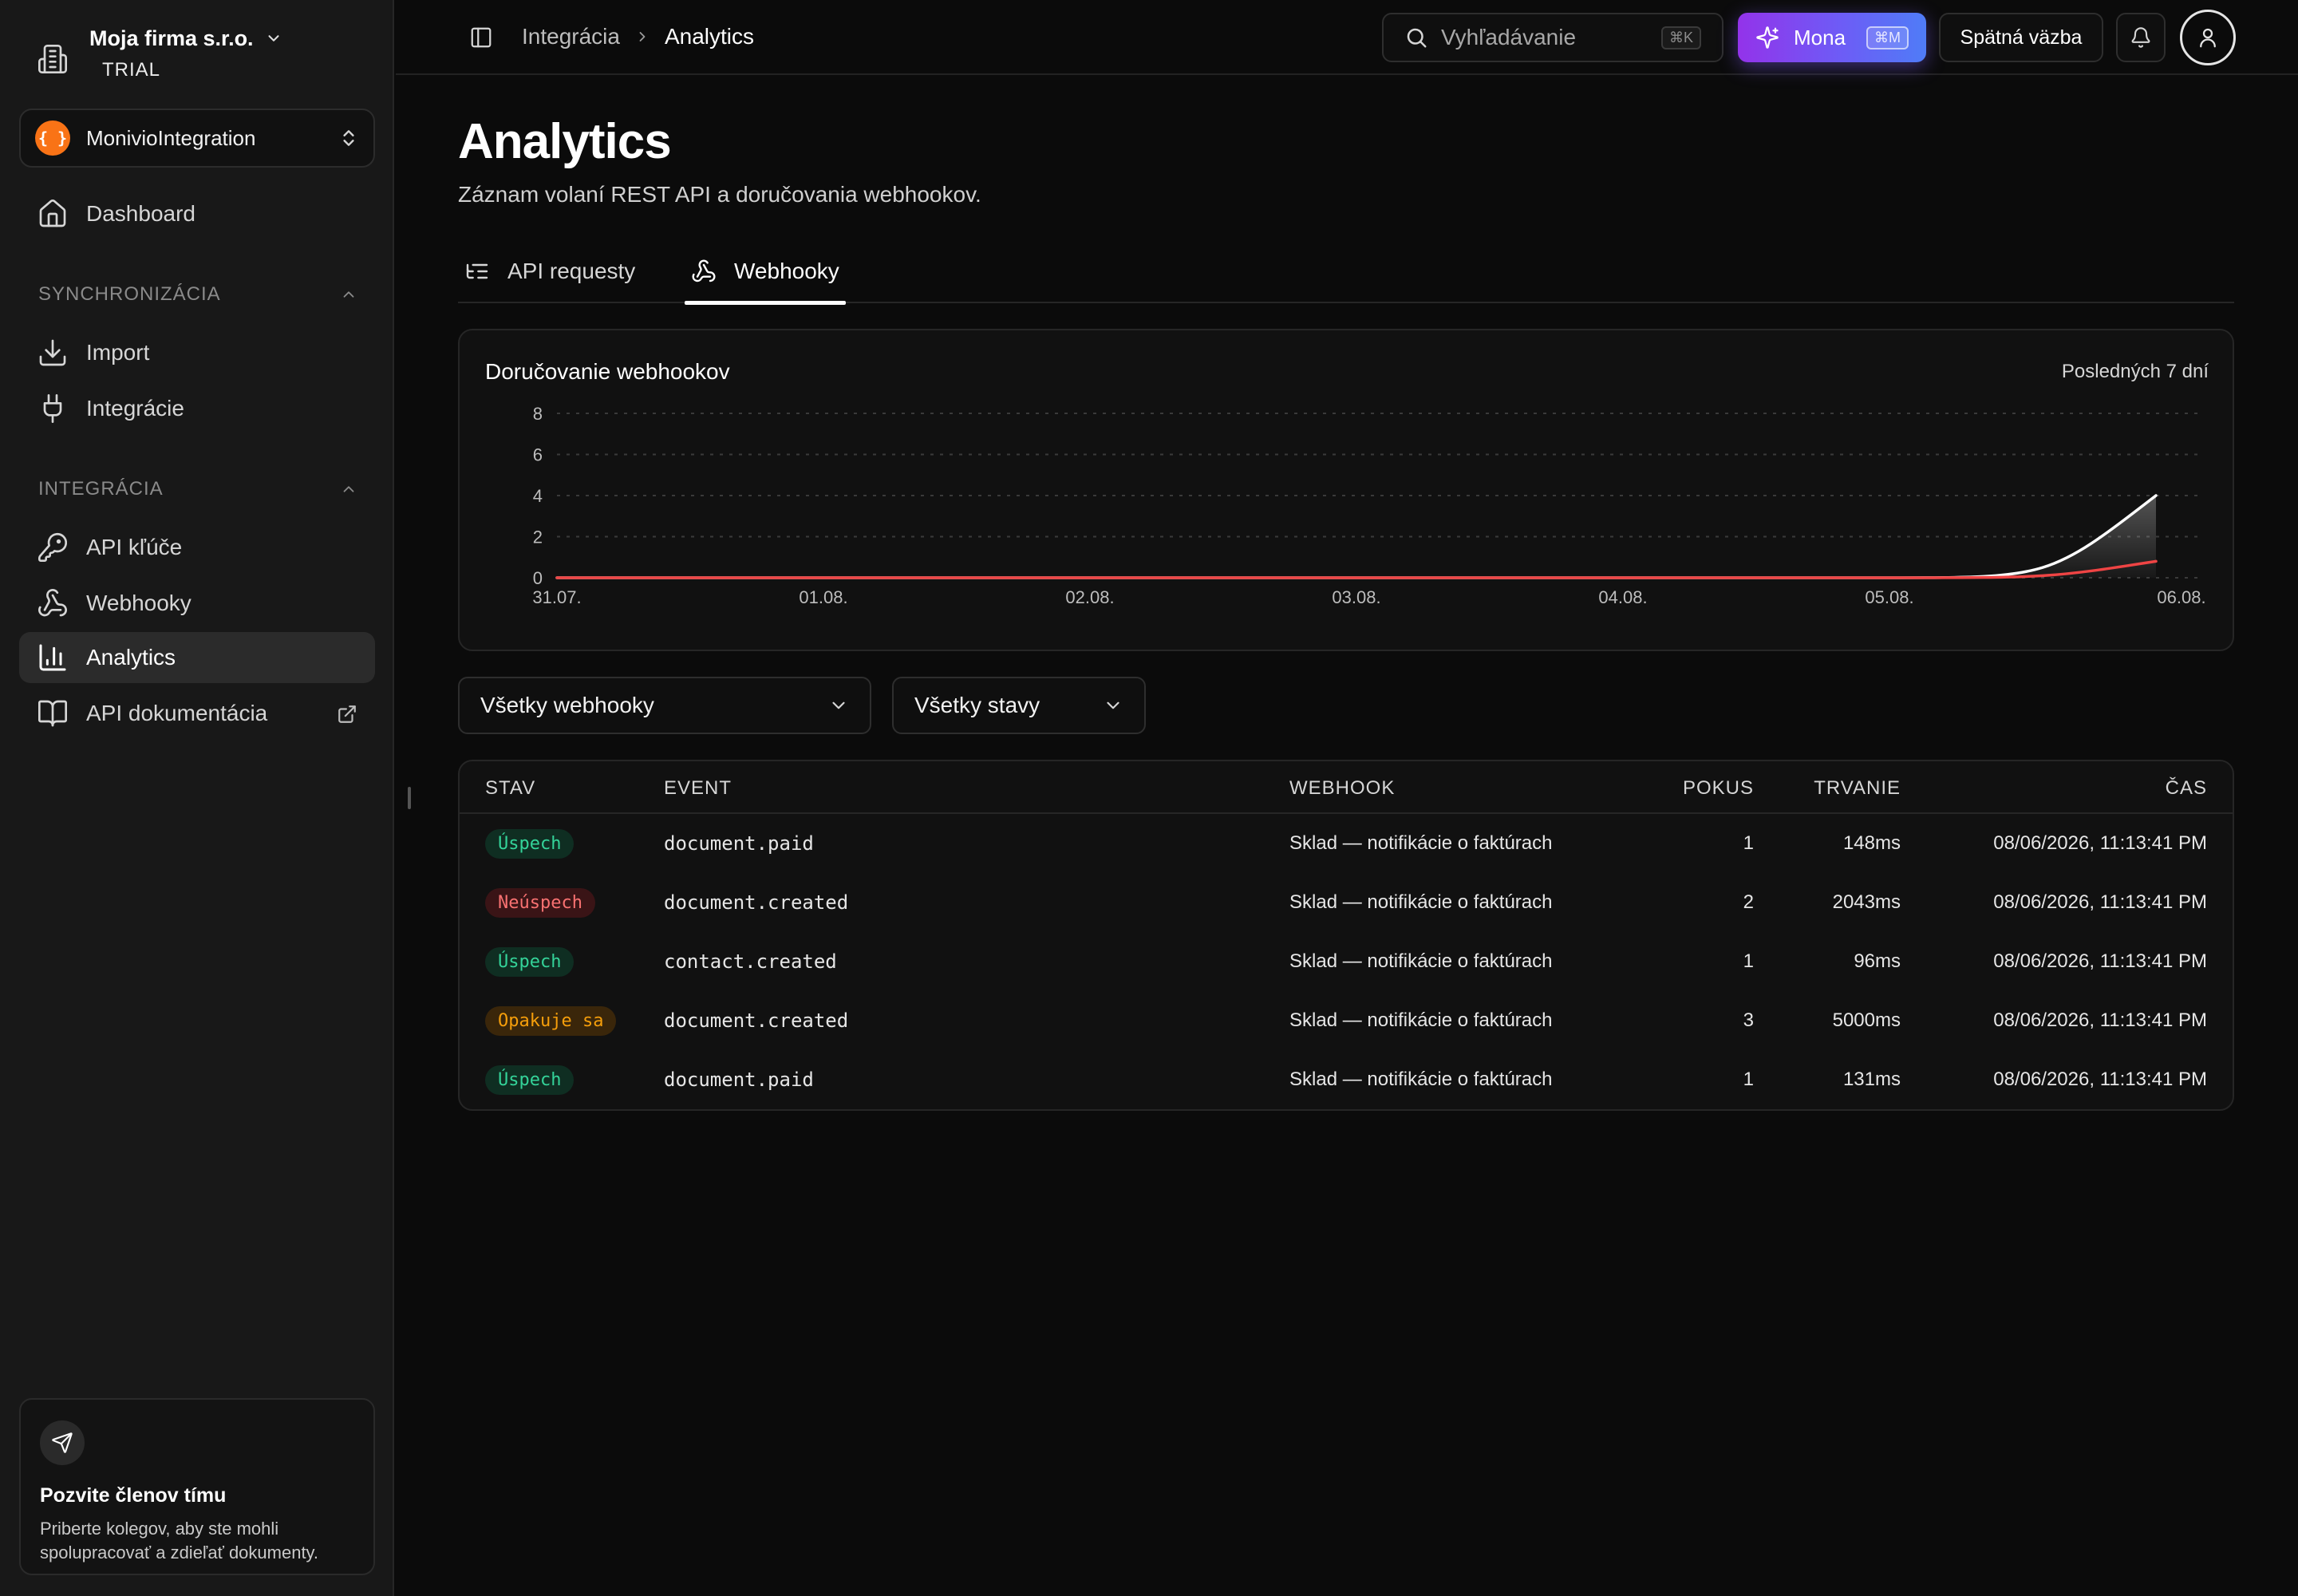  I want to click on search-input: Vyhľadávanie ⌘K, so click(1553, 37).